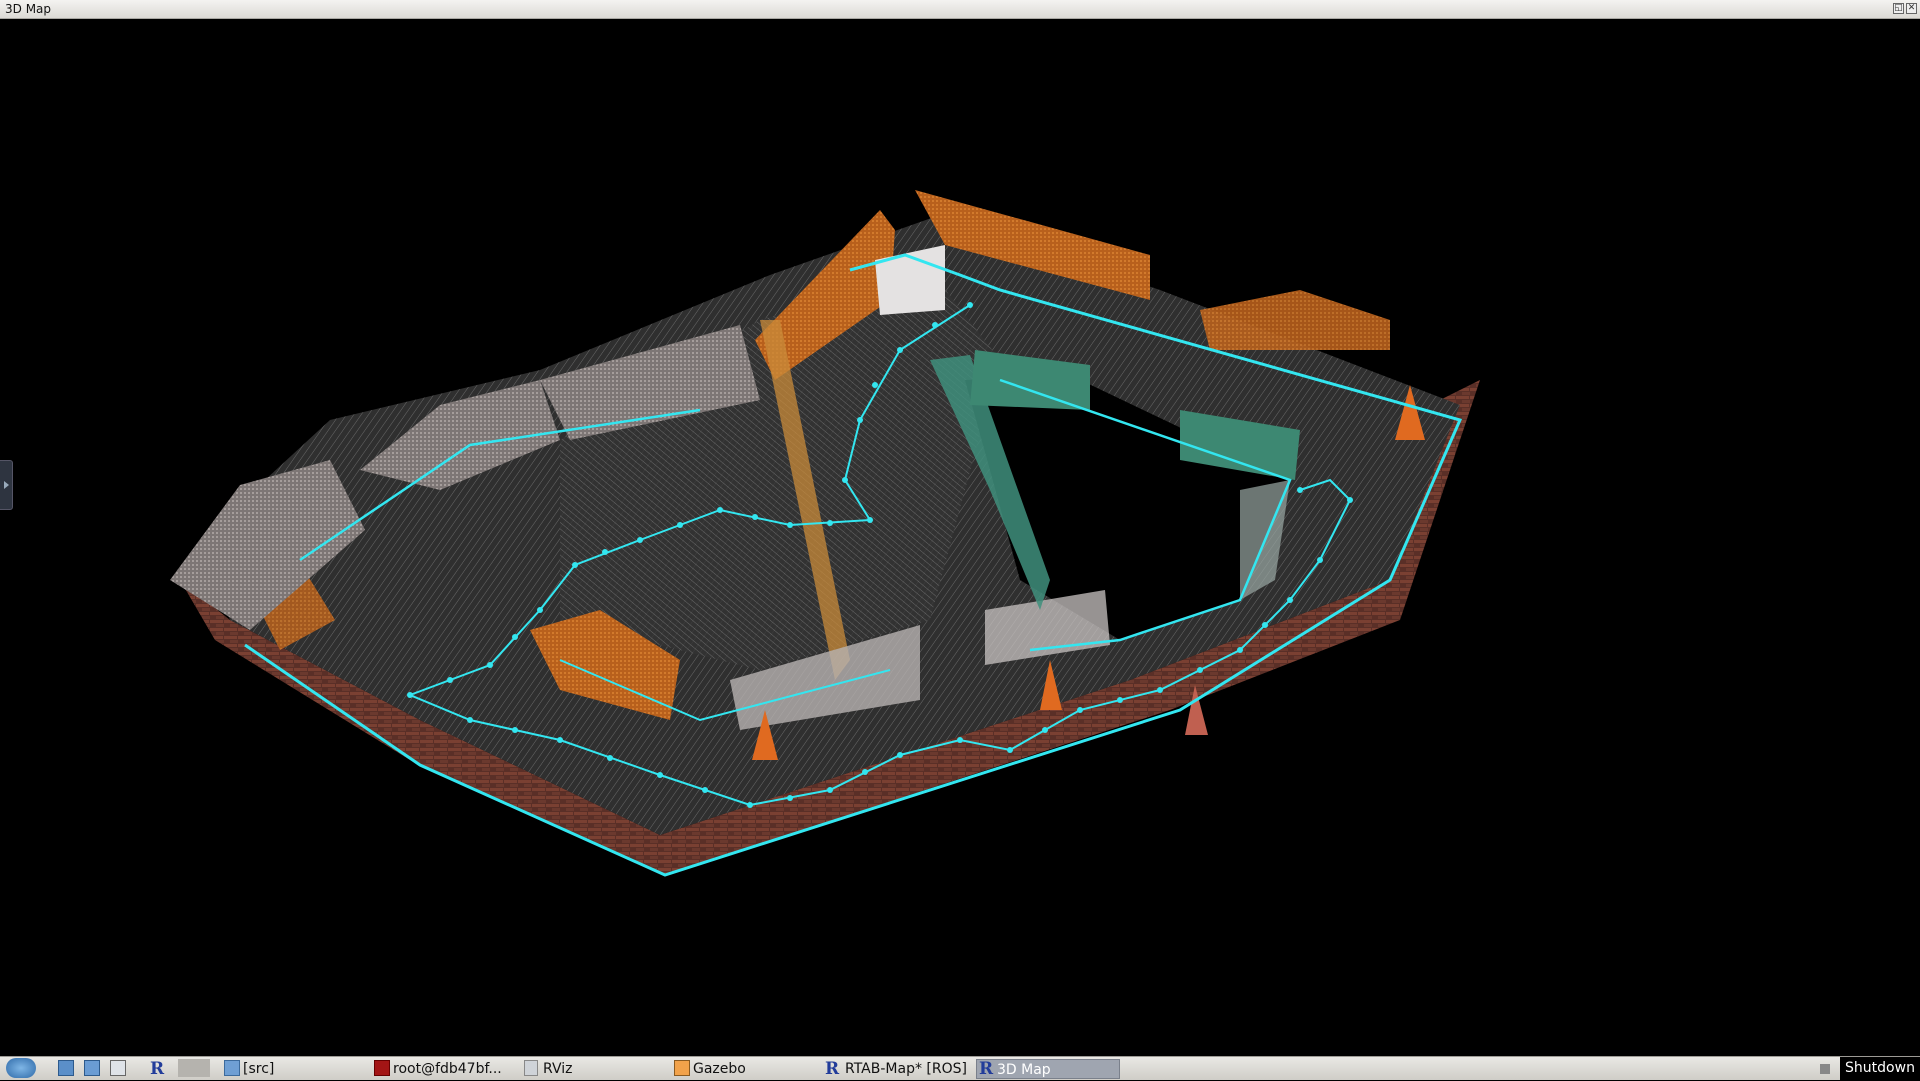  I want to click on side-panel-toggle, so click(6, 485).